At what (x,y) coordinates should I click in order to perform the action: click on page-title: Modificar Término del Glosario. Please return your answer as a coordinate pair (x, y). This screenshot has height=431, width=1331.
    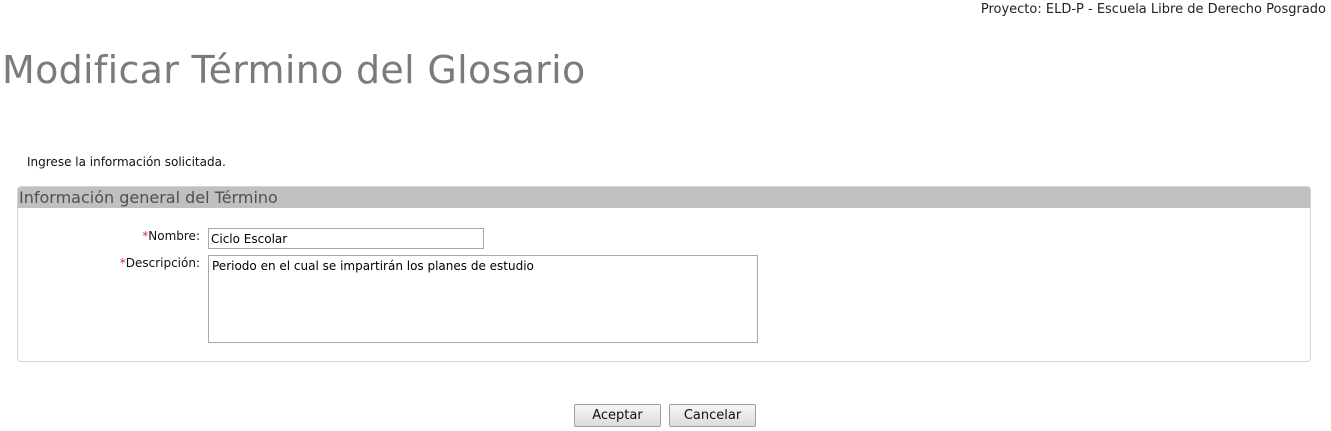
    Looking at the image, I should click on (294, 70).